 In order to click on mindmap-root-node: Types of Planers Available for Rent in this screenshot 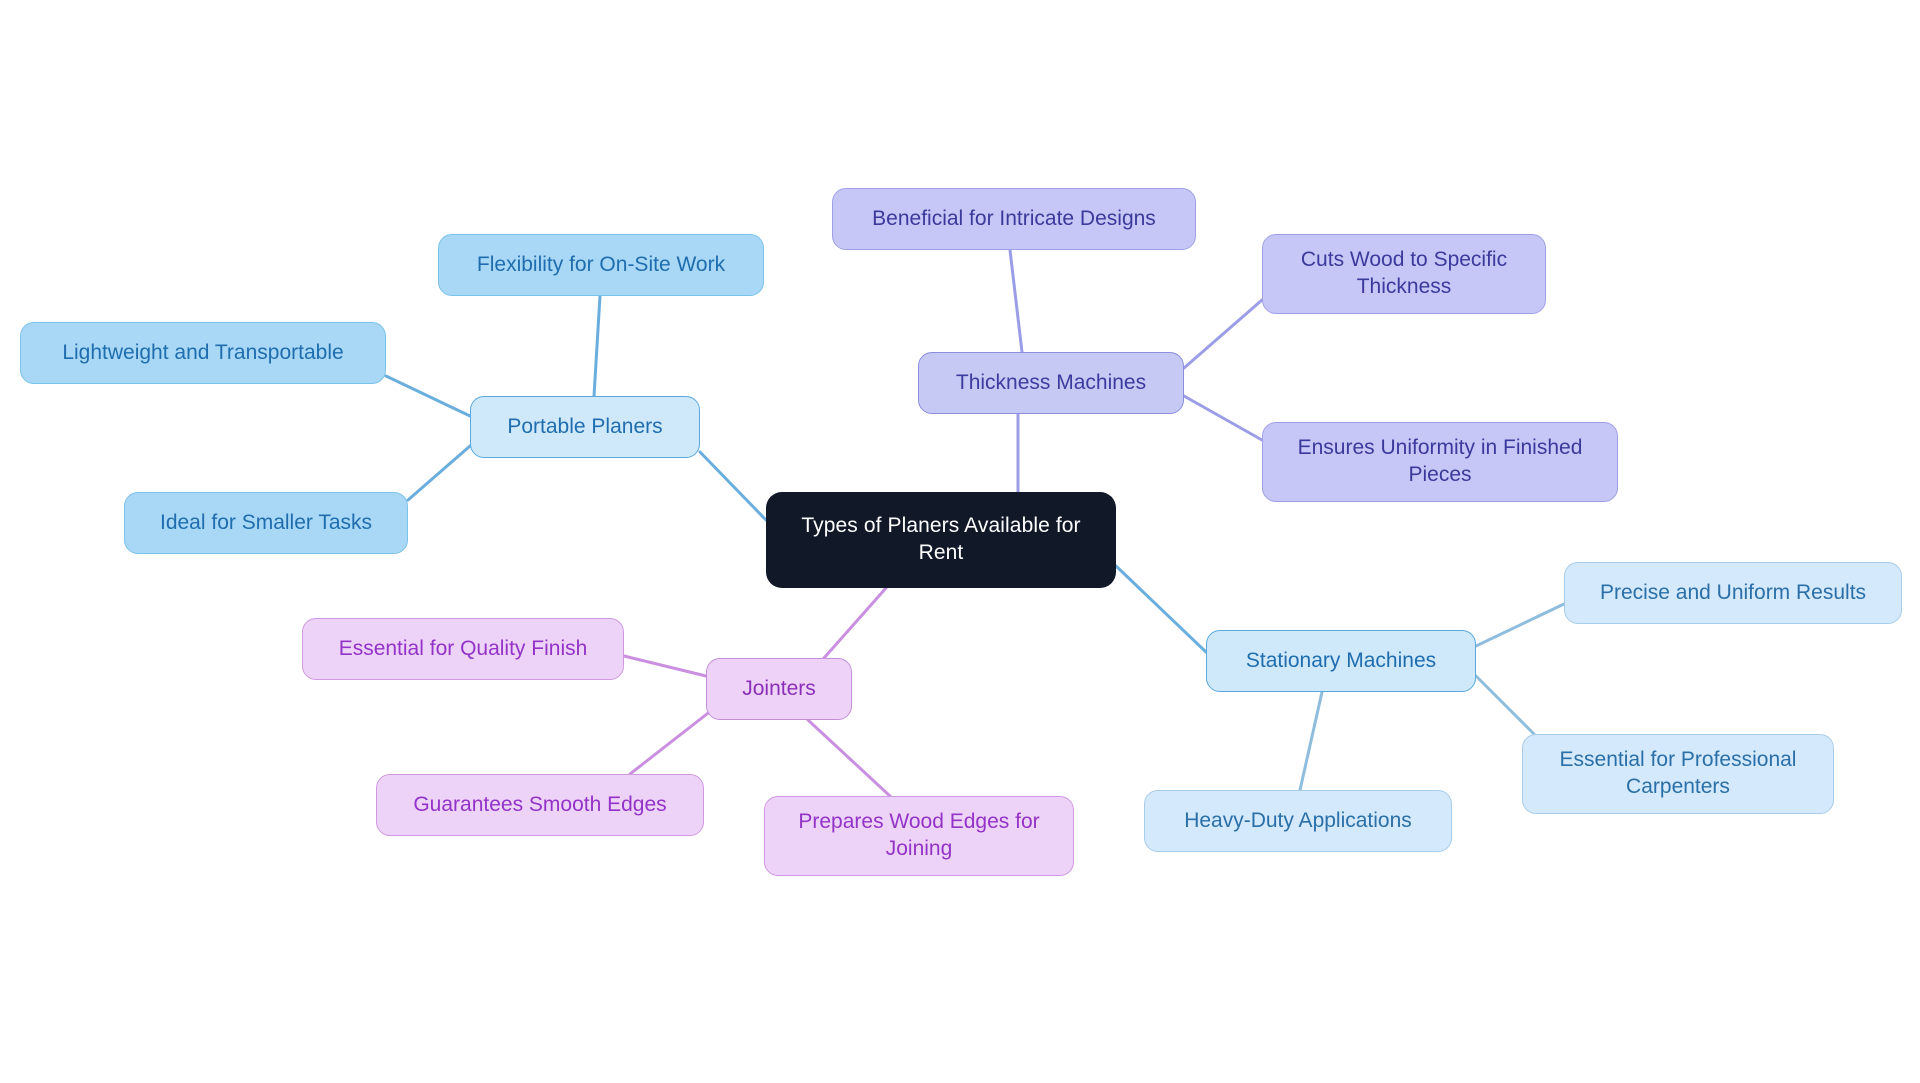, I will do `click(941, 540)`.